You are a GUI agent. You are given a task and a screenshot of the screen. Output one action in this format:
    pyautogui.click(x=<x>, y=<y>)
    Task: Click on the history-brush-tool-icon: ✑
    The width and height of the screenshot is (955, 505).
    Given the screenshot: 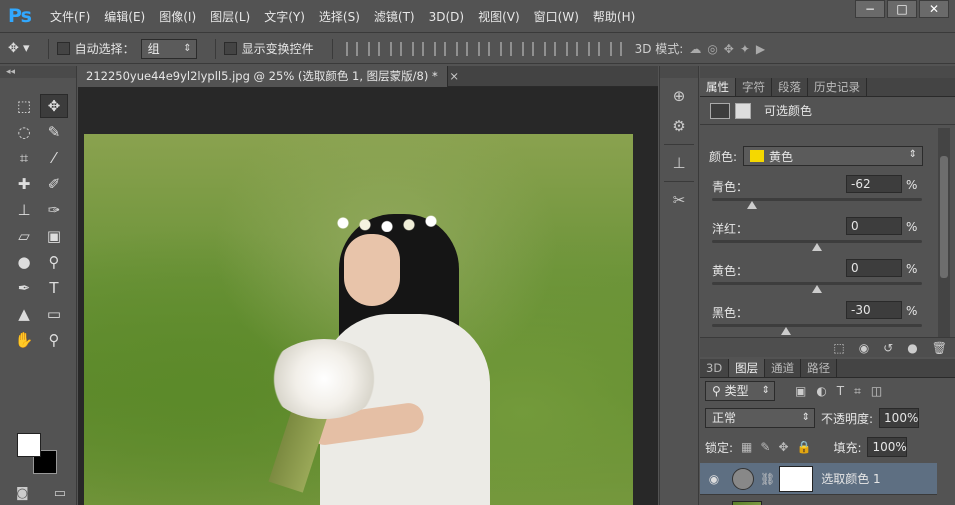 What is the action you would take?
    pyautogui.click(x=54, y=210)
    